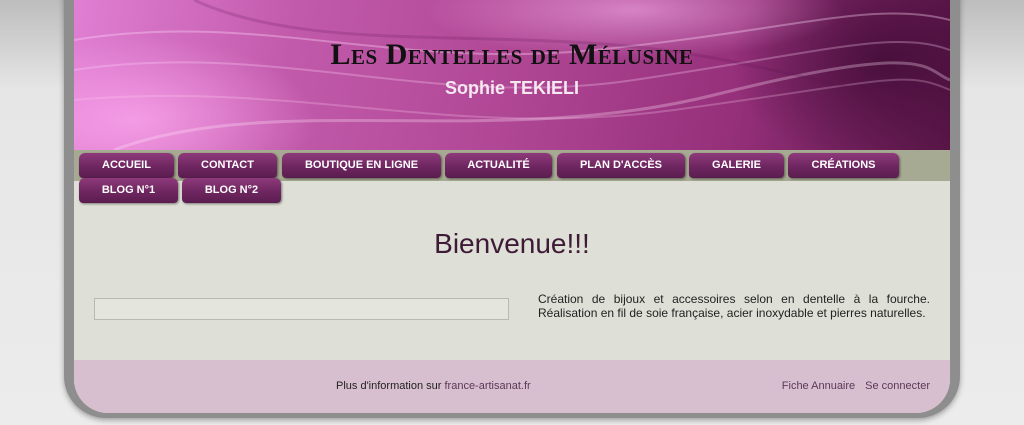 The width and height of the screenshot is (1024, 425). What do you see at coordinates (361, 165) in the screenshot?
I see `nav-tab-boutique: BOUTIQUE EN LIGNE` at bounding box center [361, 165].